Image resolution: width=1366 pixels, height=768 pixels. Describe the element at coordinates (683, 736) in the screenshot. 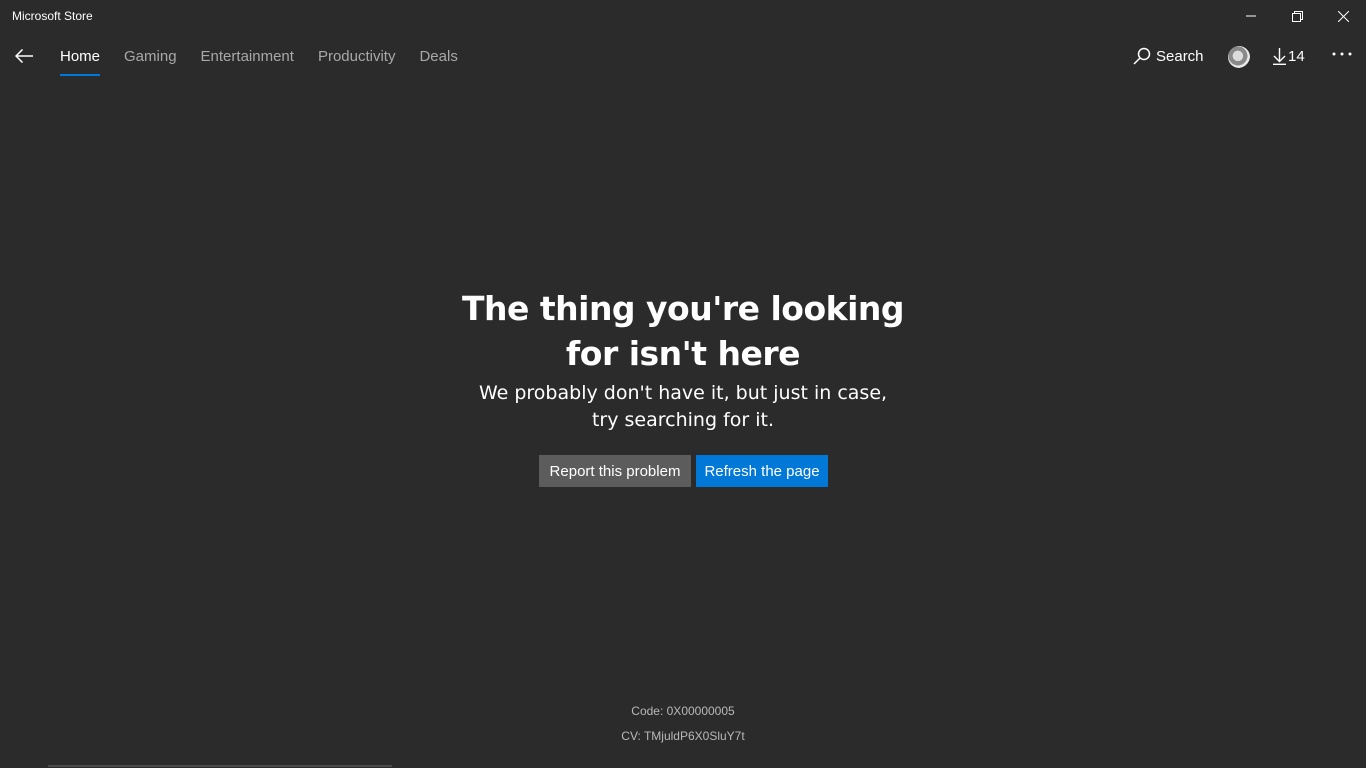

I see `correlation-vector: CV: TMjuldP6X0SluY7t` at that location.